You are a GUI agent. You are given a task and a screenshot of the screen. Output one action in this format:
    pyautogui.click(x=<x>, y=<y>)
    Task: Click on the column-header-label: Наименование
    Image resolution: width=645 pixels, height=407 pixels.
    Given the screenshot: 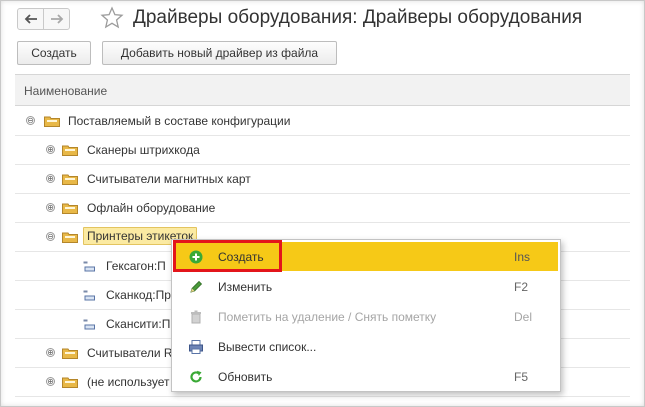 What is the action you would take?
    pyautogui.click(x=66, y=91)
    